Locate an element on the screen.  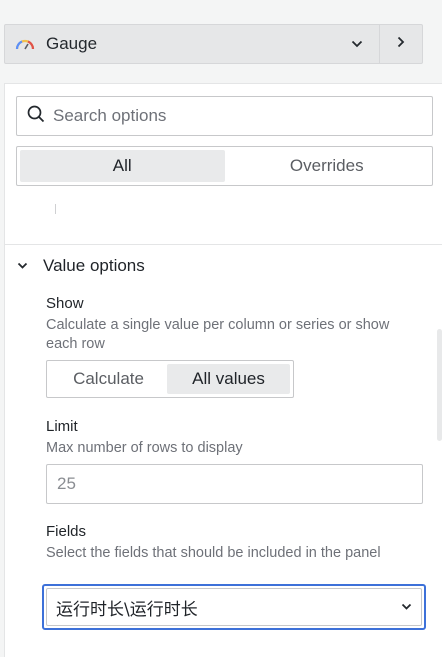
visualization-name: Gauge is located at coordinates (72, 43).